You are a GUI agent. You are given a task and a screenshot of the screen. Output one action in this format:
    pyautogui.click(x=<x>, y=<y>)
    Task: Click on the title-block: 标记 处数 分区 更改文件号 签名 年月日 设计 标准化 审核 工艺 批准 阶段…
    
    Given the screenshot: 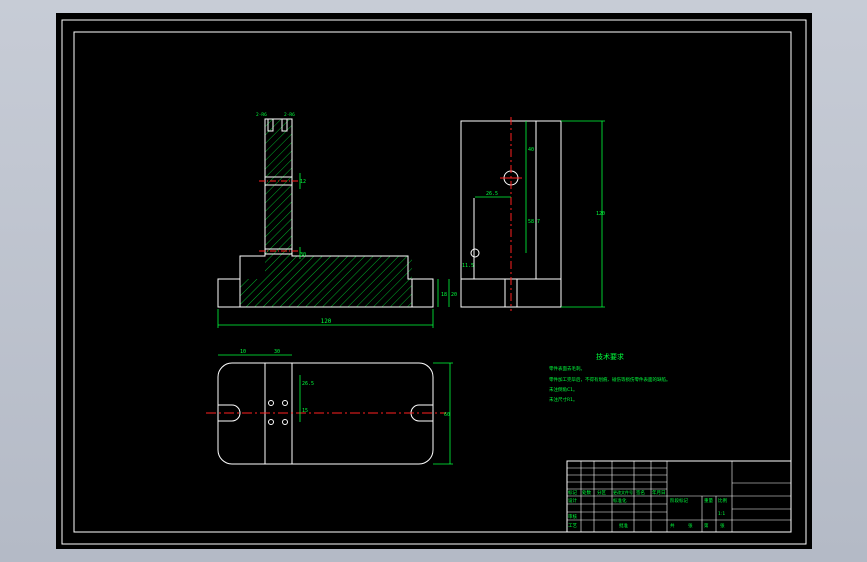 What is the action you would take?
    pyautogui.click(x=679, y=496)
    